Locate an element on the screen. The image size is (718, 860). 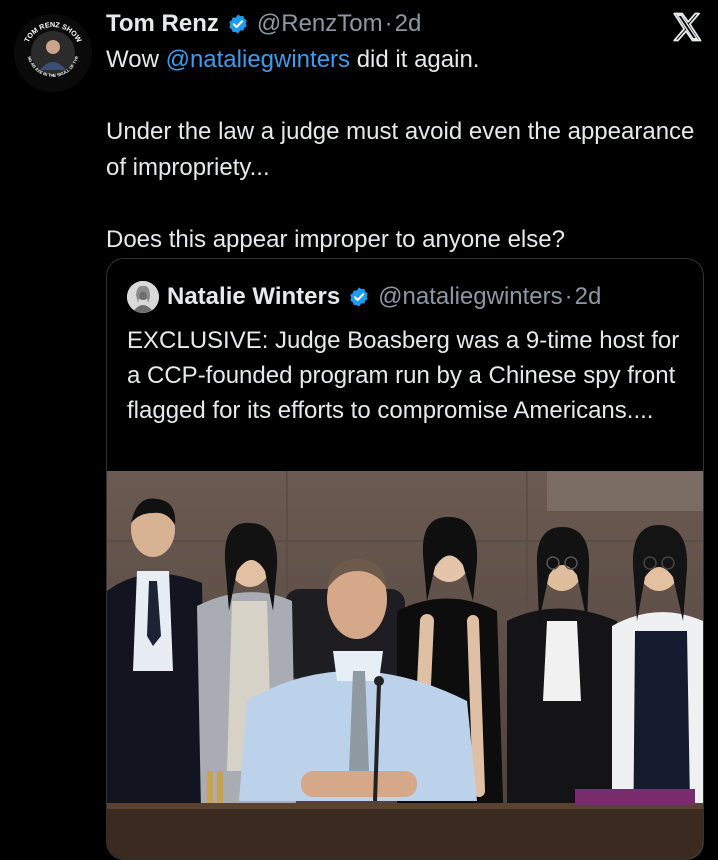
quoted-author-name: Natalie Winters is located at coordinates (253, 297).